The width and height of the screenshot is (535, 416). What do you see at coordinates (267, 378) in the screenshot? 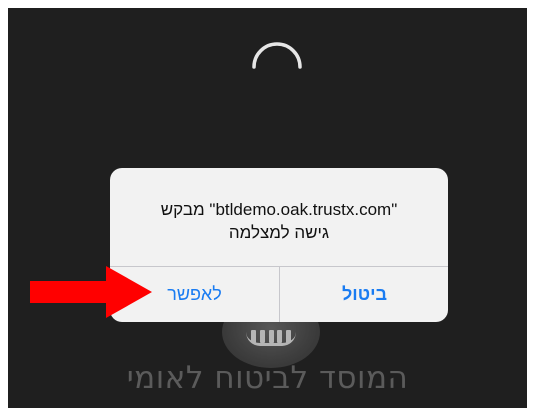
I see `brand-name: המוסד לביטוח לאומי` at bounding box center [267, 378].